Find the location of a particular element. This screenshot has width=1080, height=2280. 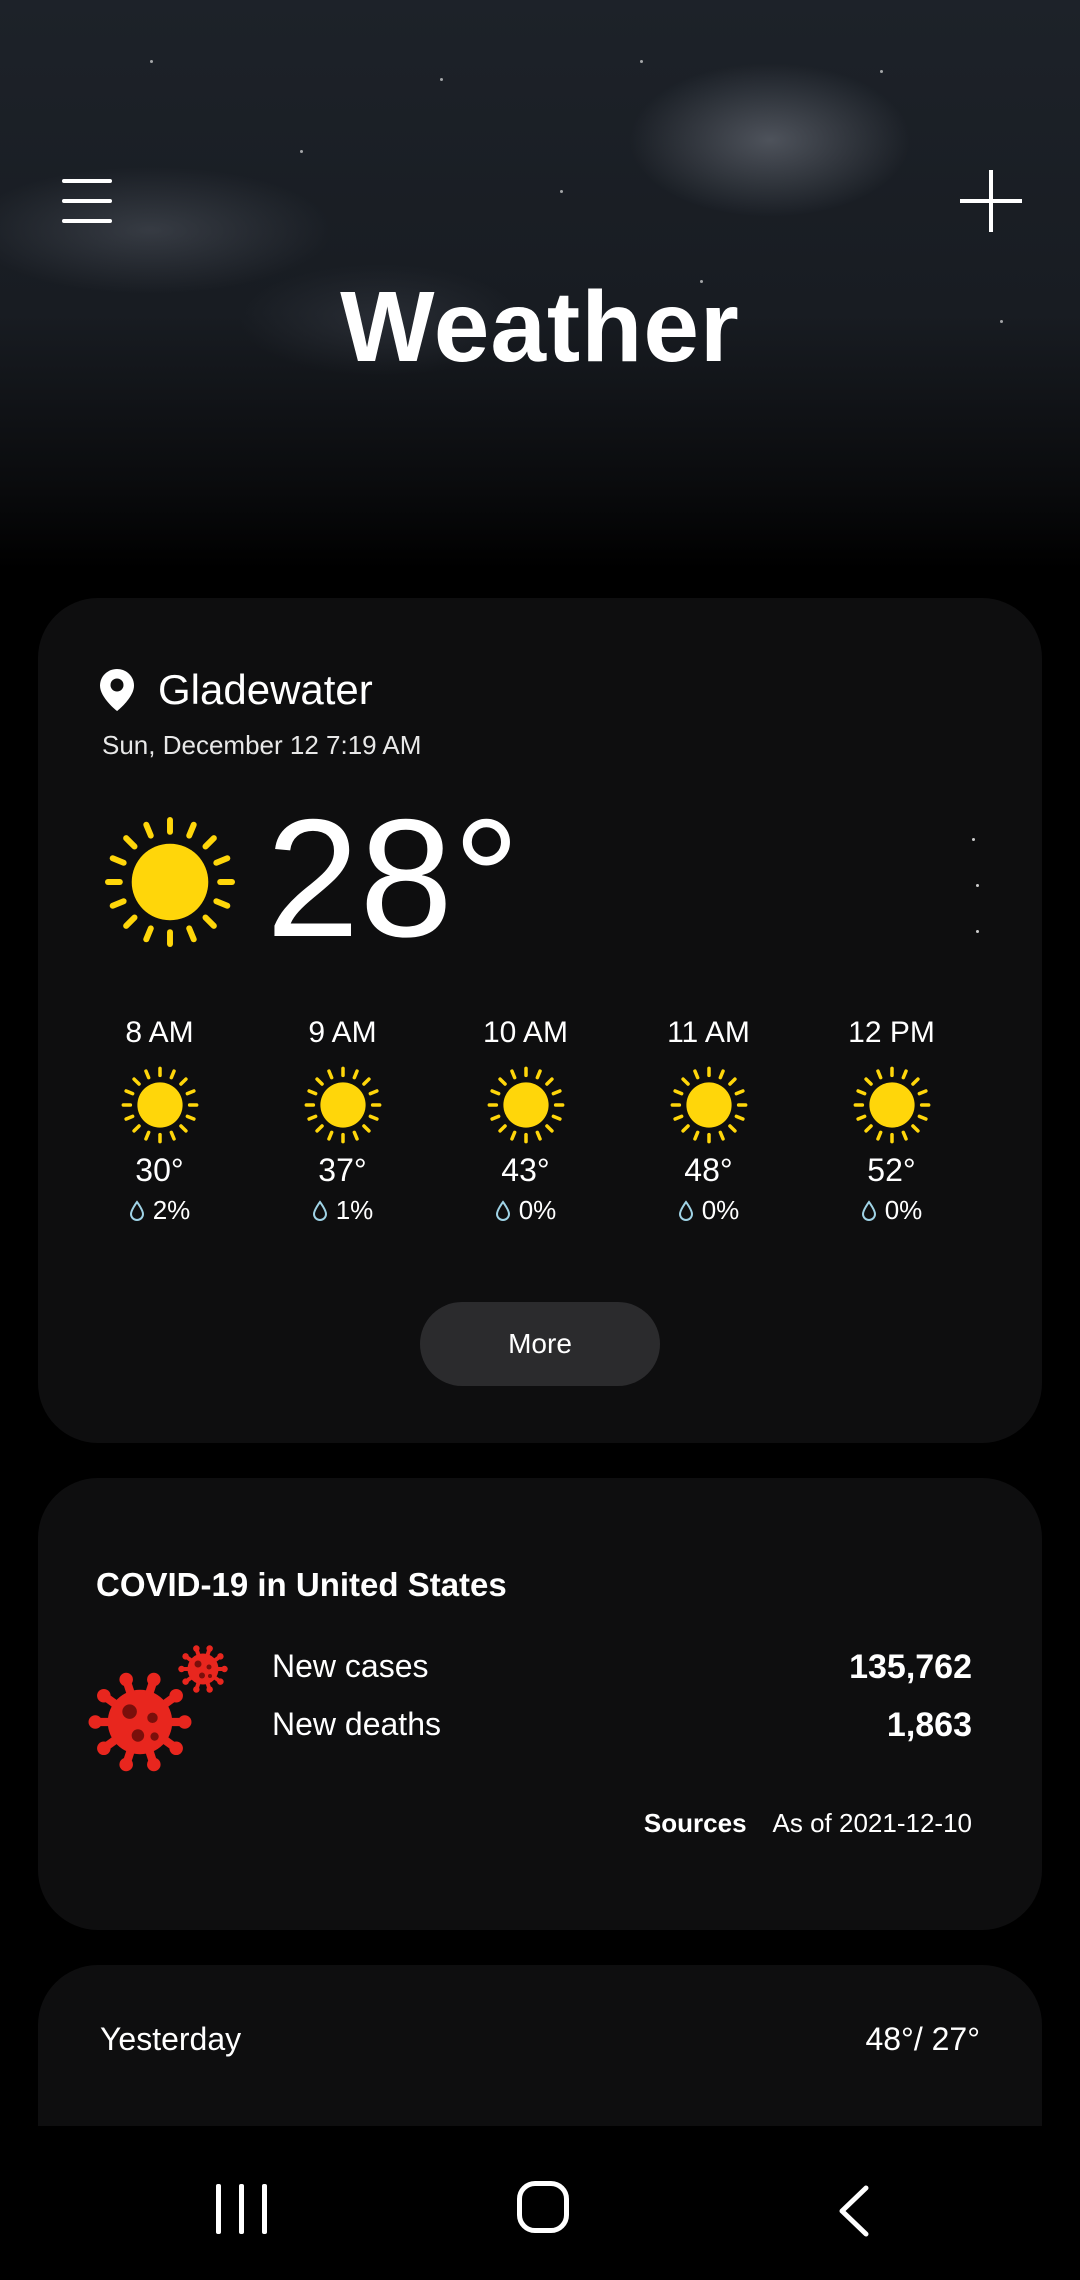

location-header: Gladewater is located at coordinates (236, 690).